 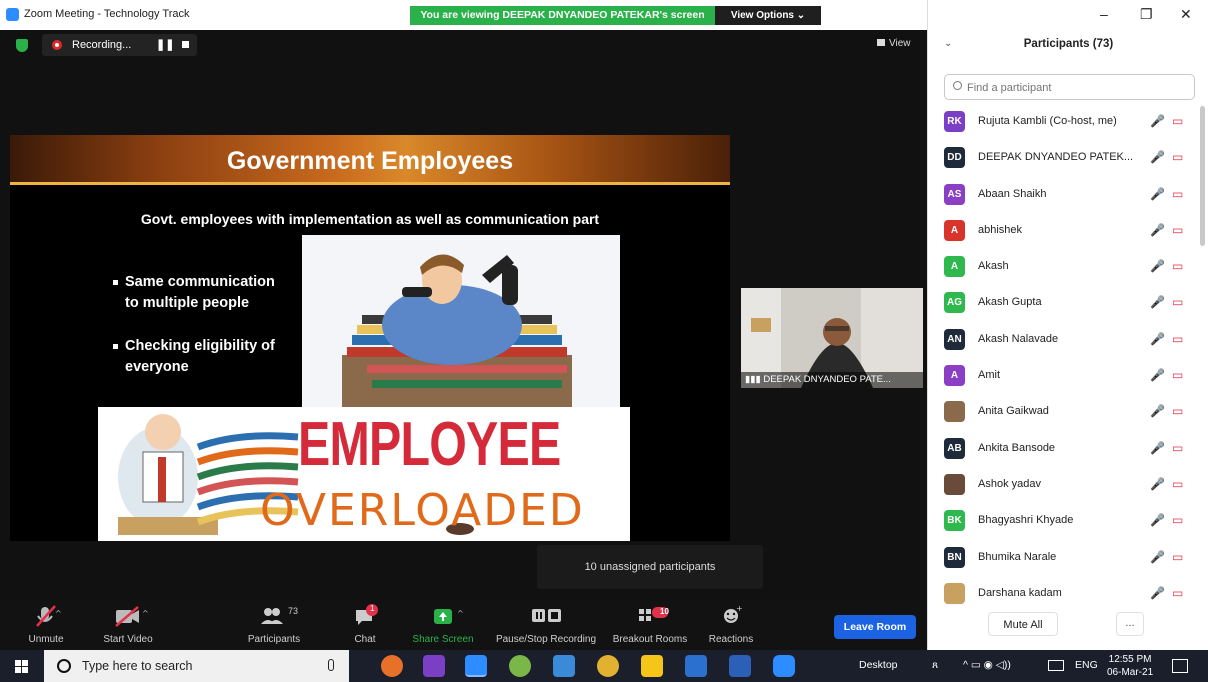 What do you see at coordinates (1026, 520) in the screenshot?
I see `participant-name: Bhagyashri Khyade` at bounding box center [1026, 520].